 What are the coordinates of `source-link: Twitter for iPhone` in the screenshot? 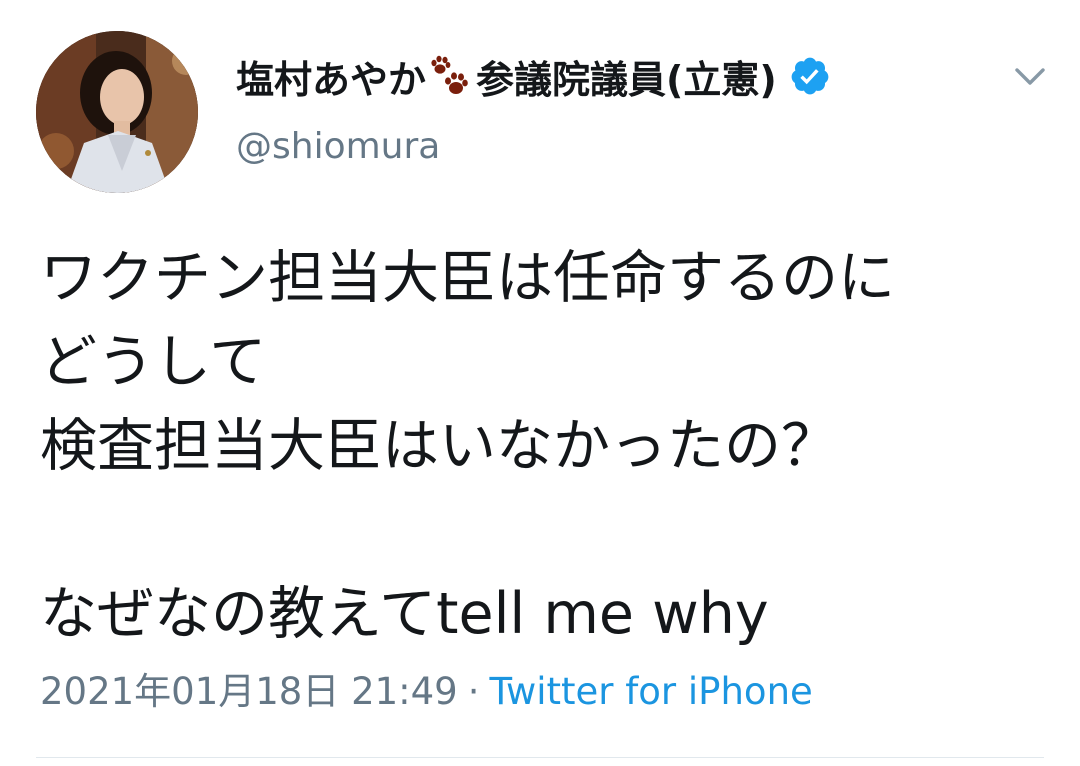 It's located at (650, 691).